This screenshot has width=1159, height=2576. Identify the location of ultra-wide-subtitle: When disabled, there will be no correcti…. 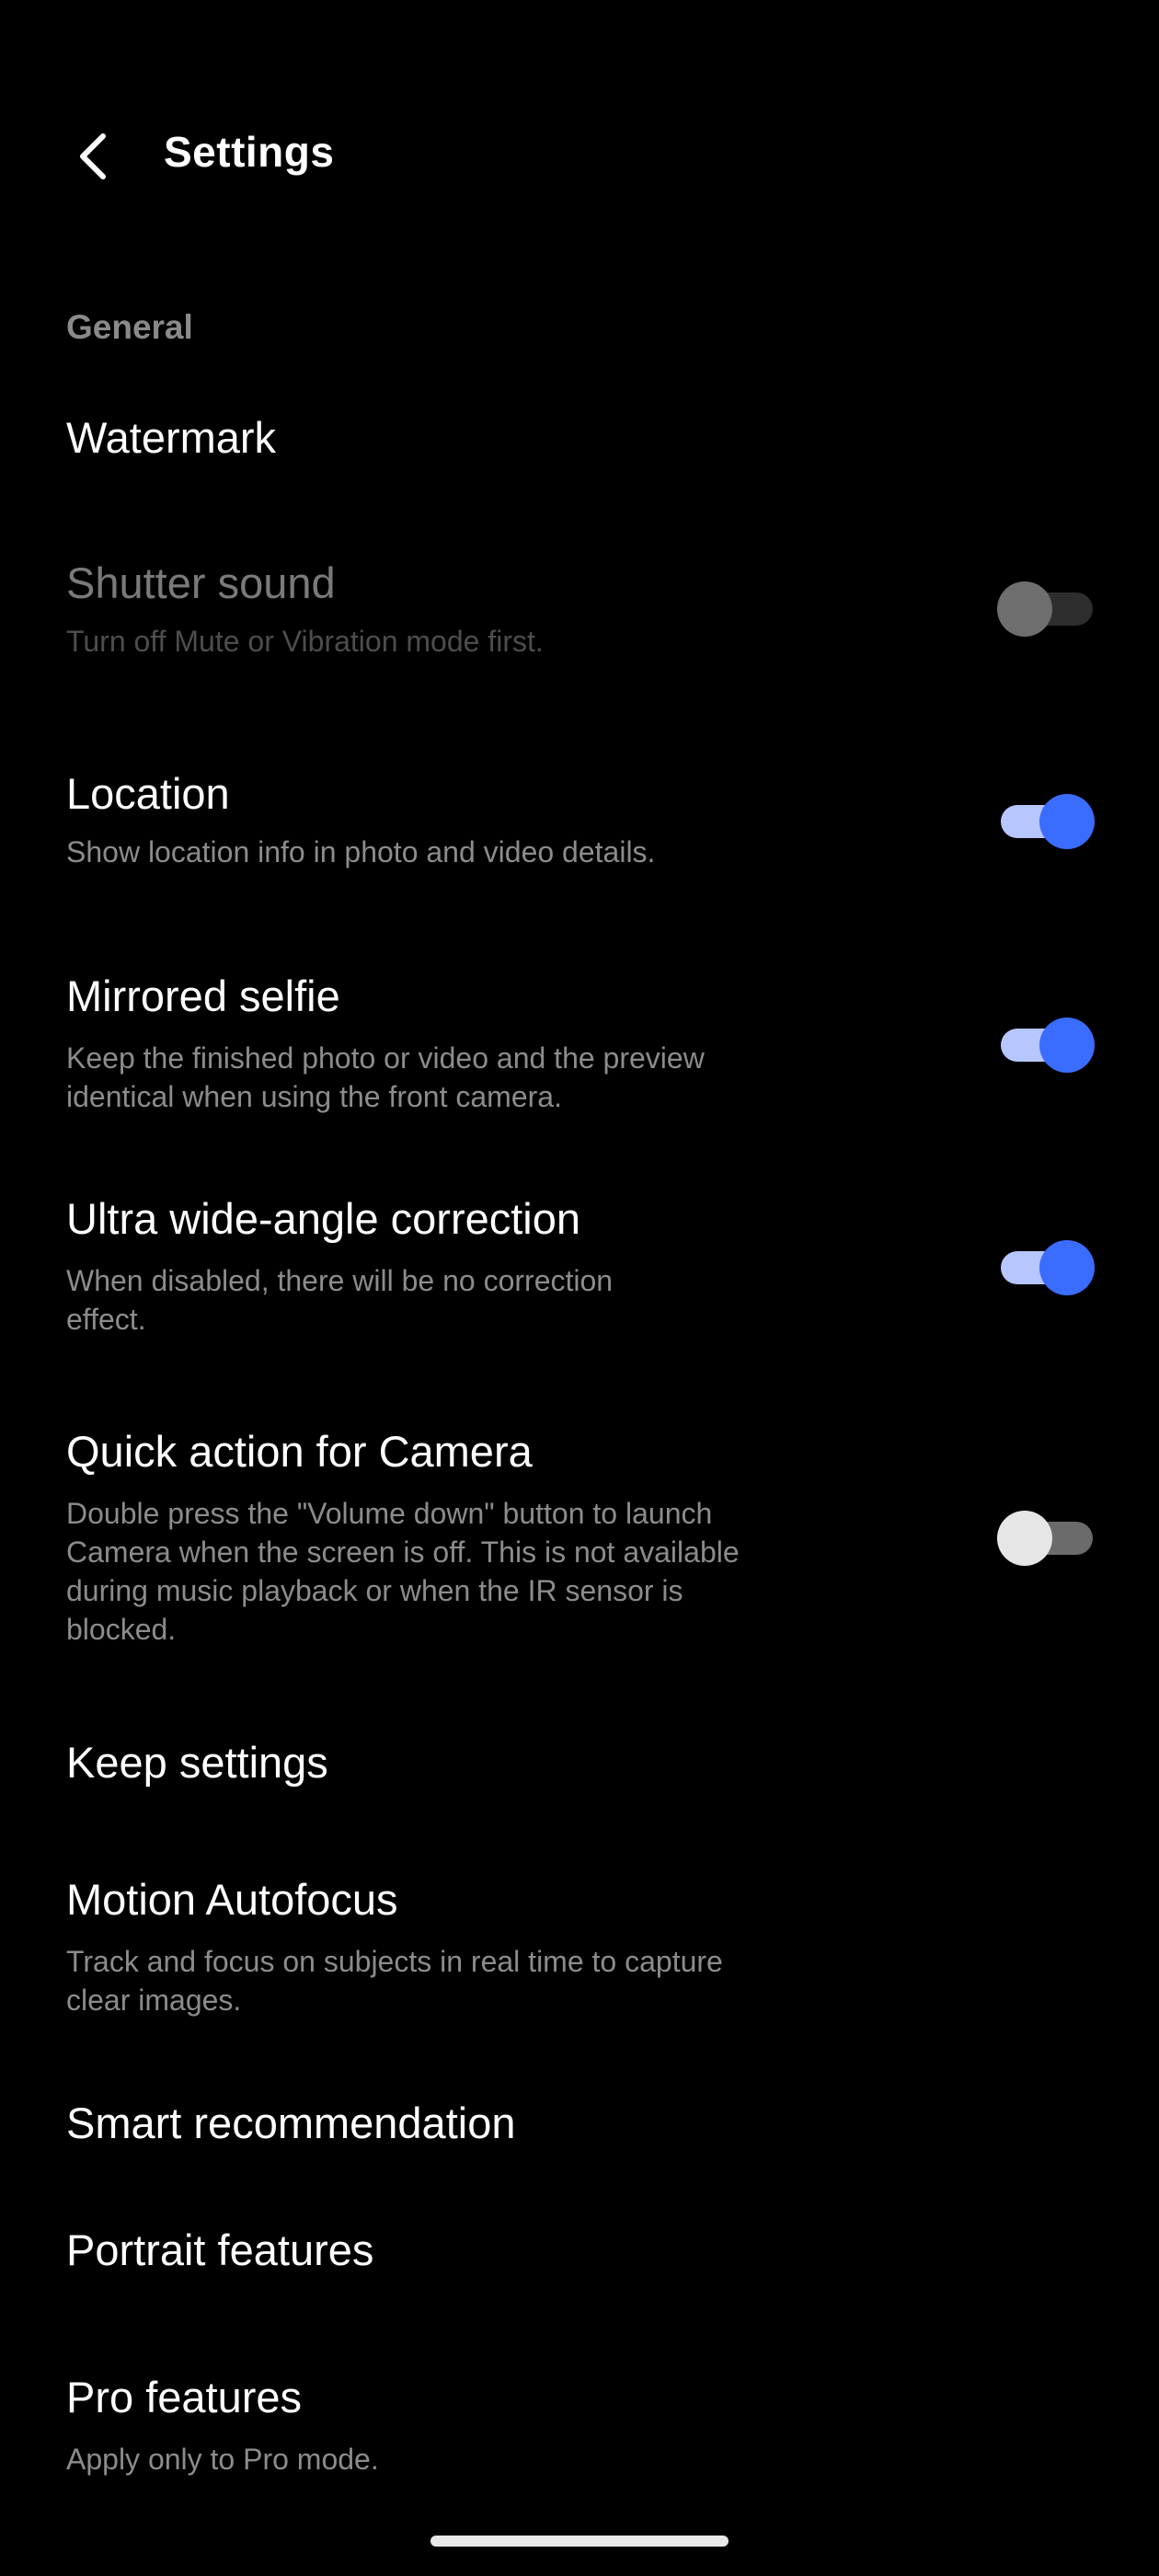
(340, 1300).